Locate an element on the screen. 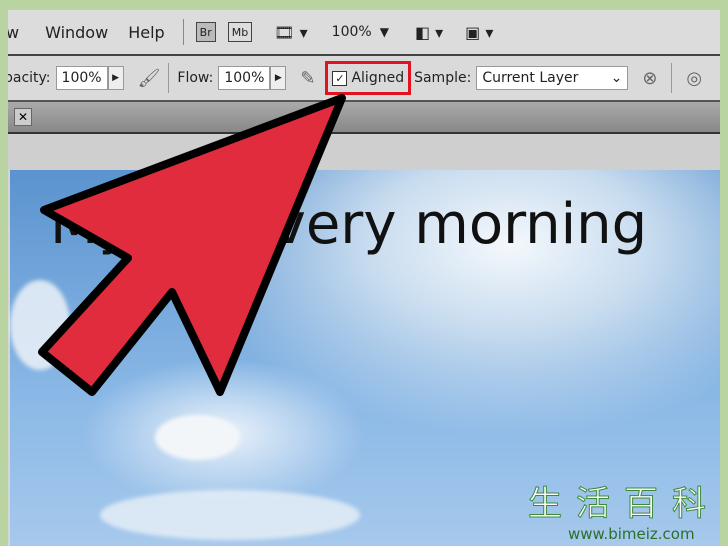 Image resolution: width=728 pixels, height=546 pixels. watermark-logo: 生活百科 www.bimeiz.com is located at coordinates (620, 511).